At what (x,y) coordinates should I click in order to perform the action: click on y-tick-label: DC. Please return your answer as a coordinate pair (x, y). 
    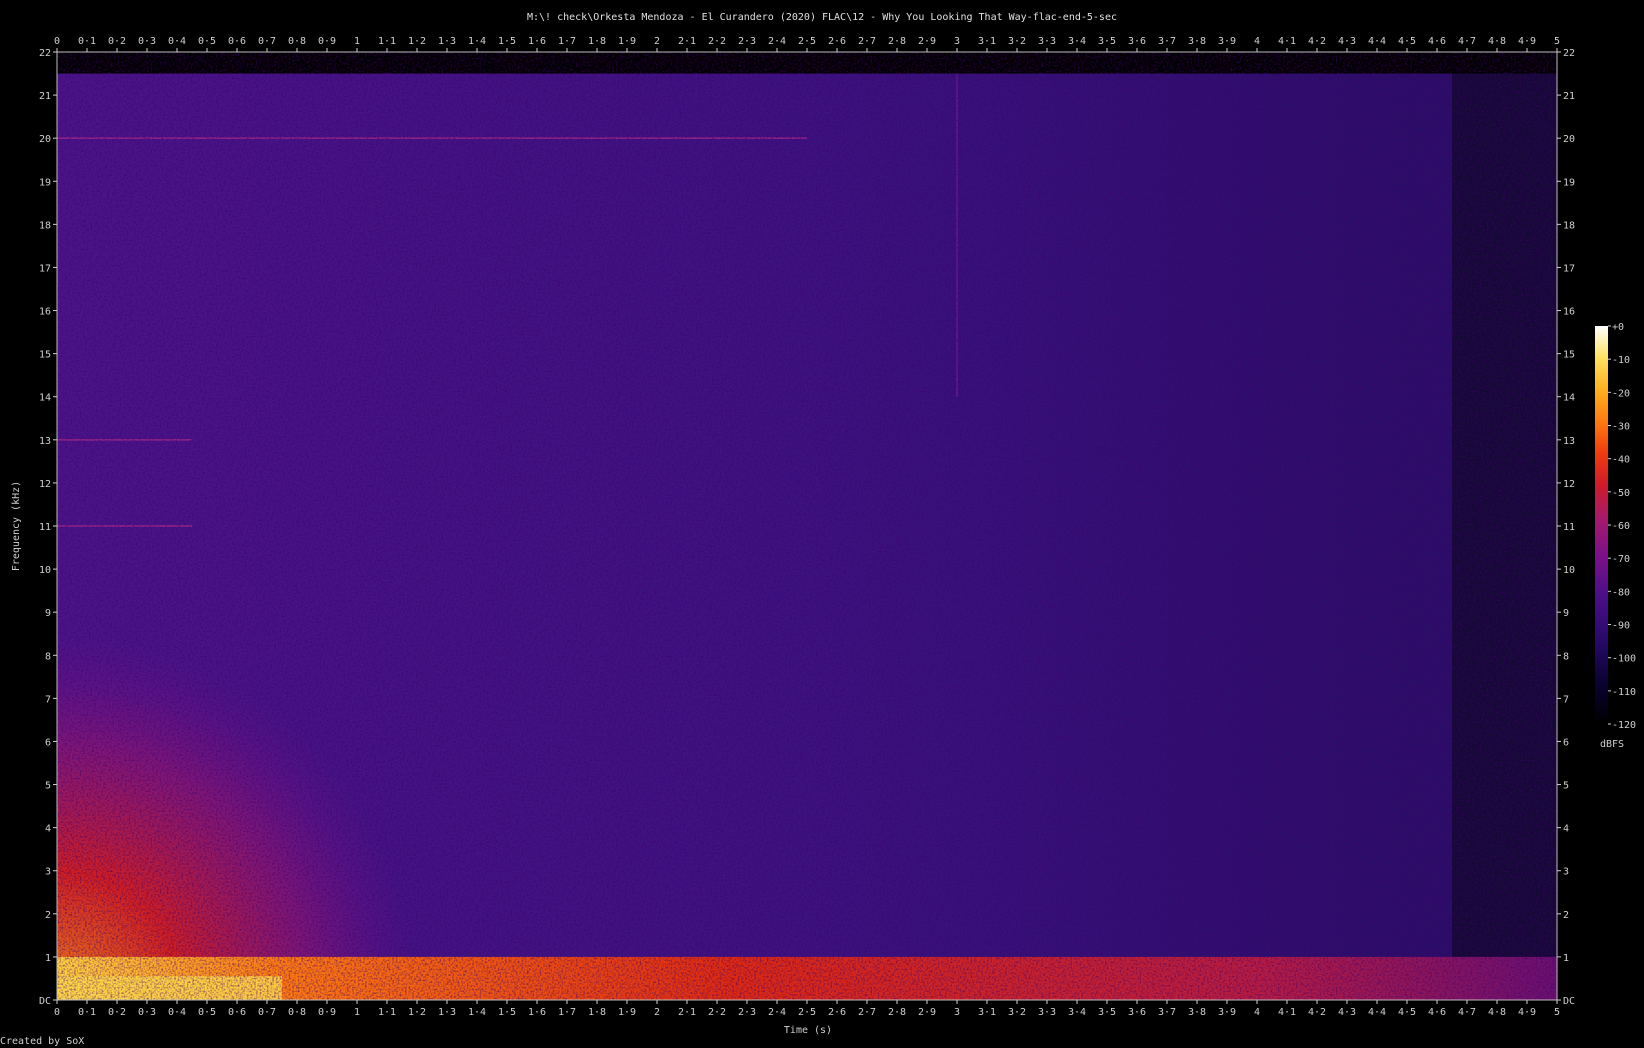
    Looking at the image, I should click on (1569, 1001).